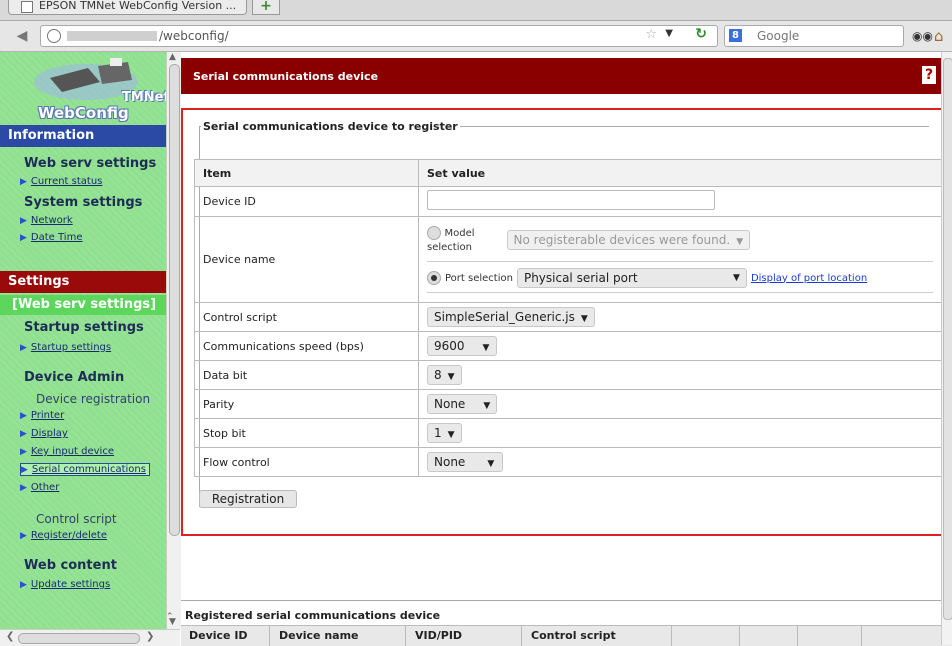 This screenshot has height=646, width=952. Describe the element at coordinates (511, 317) in the screenshot. I see `control-script-dropdown: SimpleSerial_Generic.js ▼` at that location.